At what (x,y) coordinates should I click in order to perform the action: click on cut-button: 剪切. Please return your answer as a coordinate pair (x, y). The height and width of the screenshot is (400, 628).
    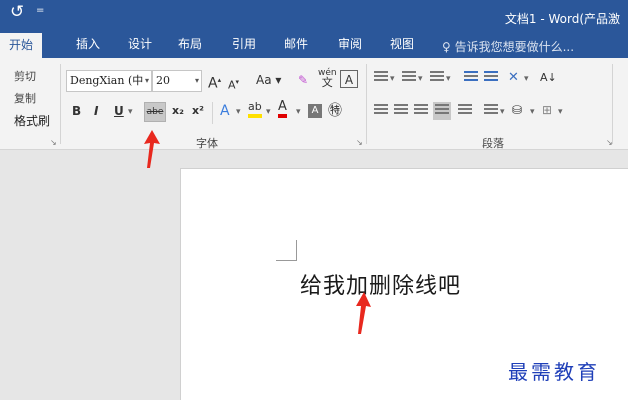
    Looking at the image, I should click on (25, 76).